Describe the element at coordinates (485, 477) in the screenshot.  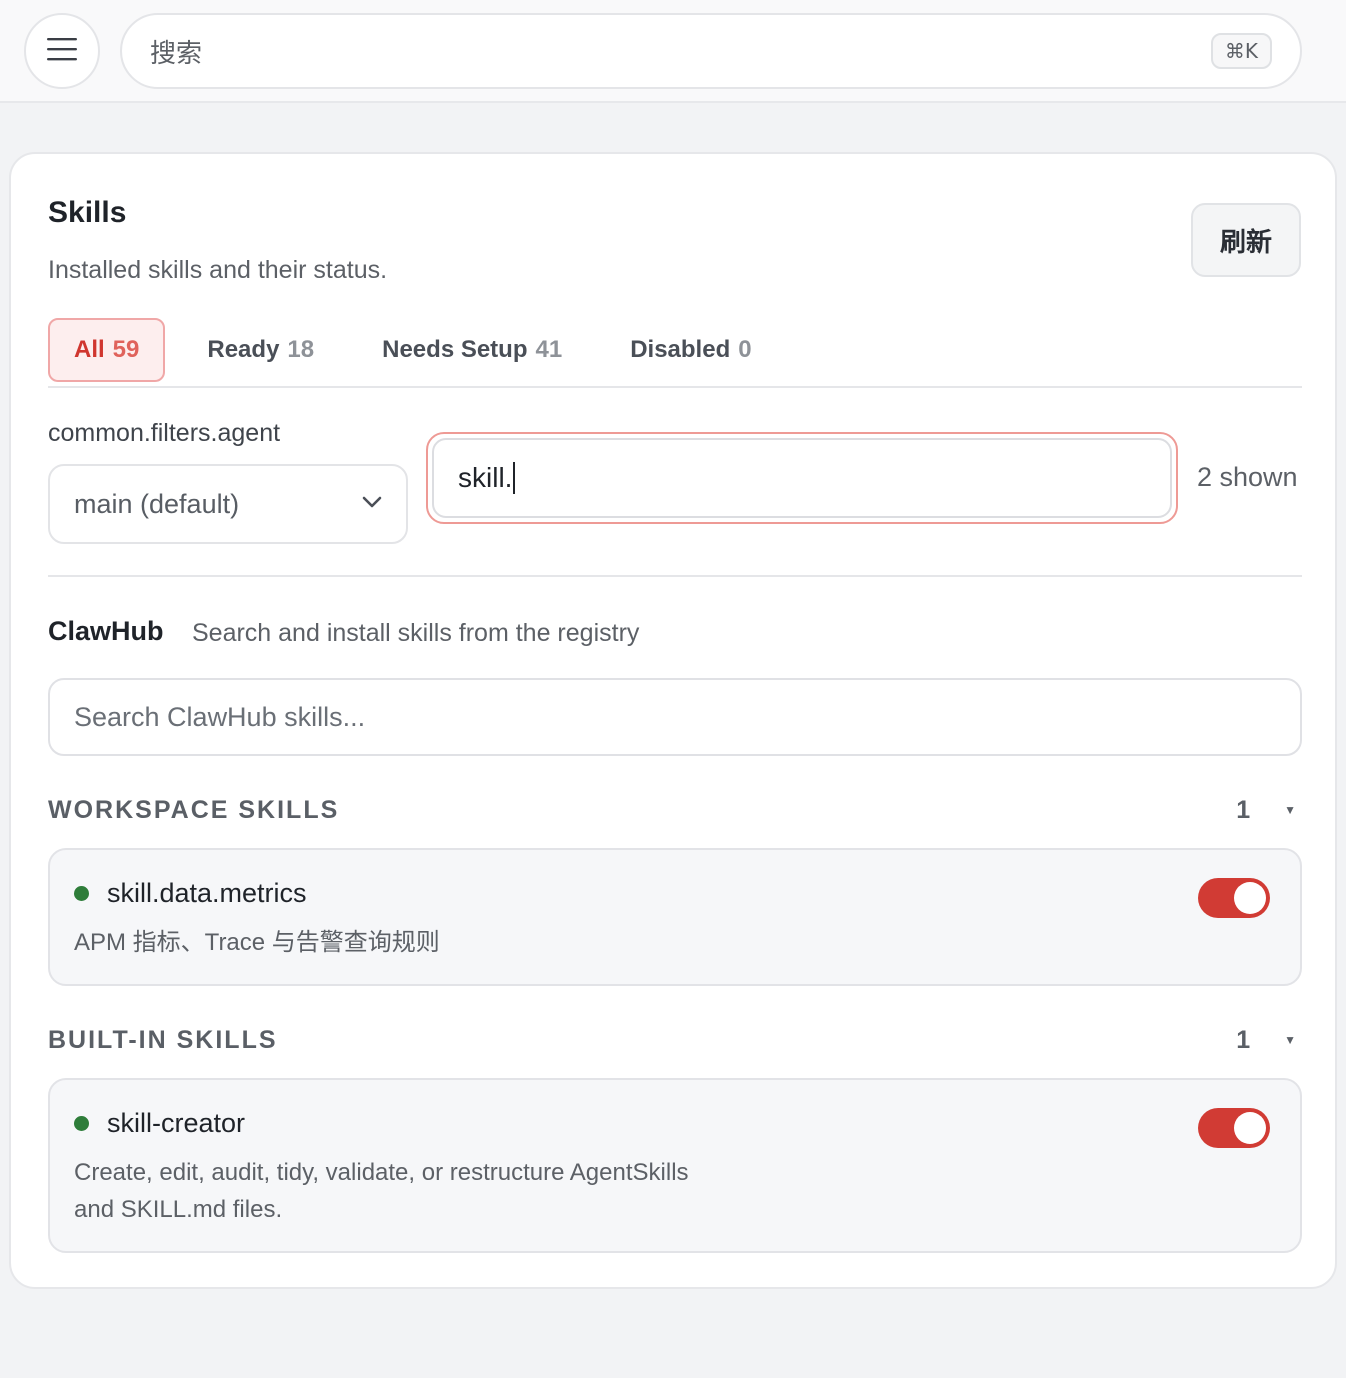
I see `skill-filter-value: skill.` at that location.